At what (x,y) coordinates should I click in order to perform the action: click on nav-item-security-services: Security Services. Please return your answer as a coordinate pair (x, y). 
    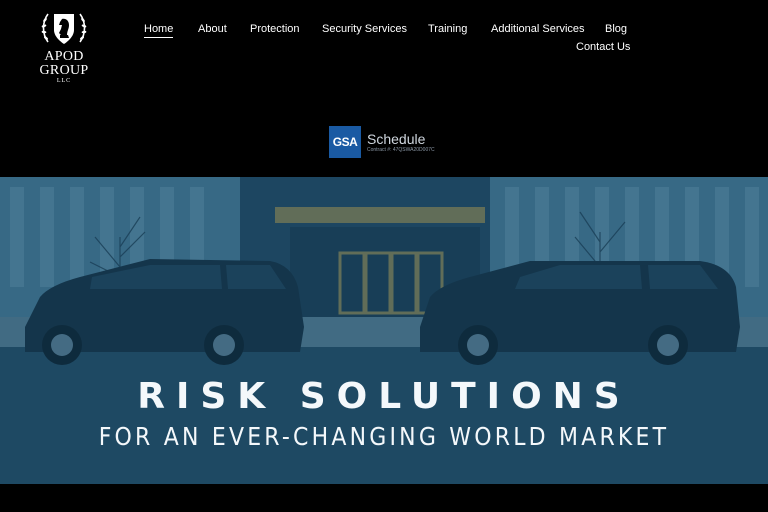
    Looking at the image, I should click on (364, 29).